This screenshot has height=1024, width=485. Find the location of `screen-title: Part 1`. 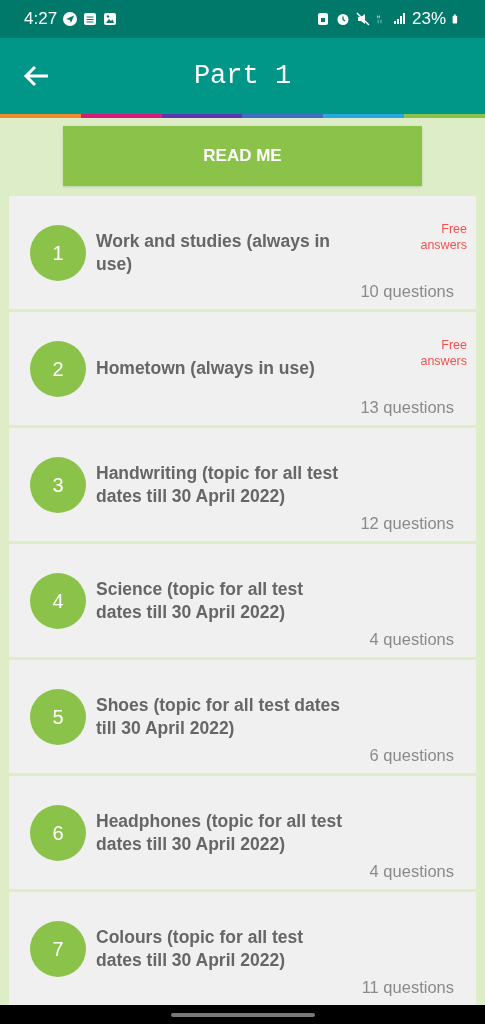

screen-title: Part 1 is located at coordinates (242, 76).